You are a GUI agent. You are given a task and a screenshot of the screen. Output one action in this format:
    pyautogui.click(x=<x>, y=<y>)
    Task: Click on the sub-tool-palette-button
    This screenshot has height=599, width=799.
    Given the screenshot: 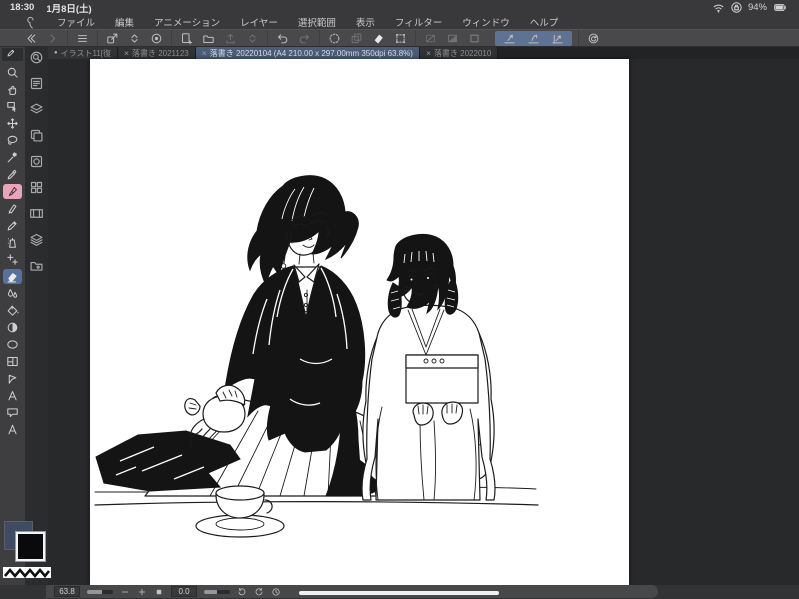 What is the action you would take?
    pyautogui.click(x=36, y=109)
    